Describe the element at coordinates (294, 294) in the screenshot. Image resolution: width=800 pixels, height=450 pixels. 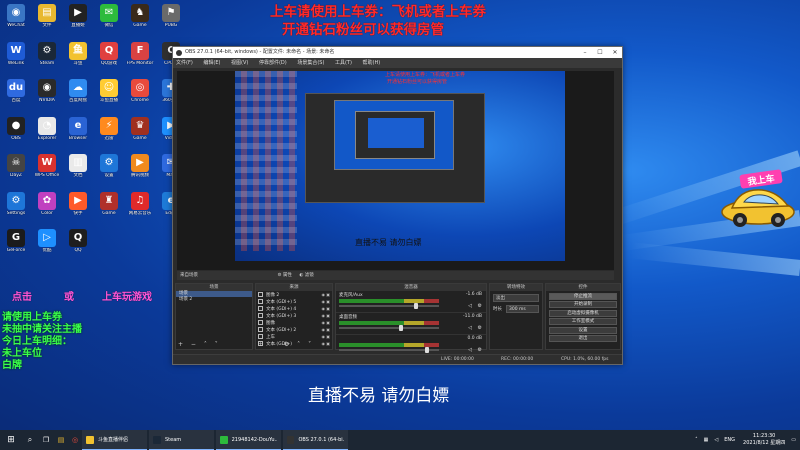
I see `source-item: 图像 2 ◉ ▣` at that location.